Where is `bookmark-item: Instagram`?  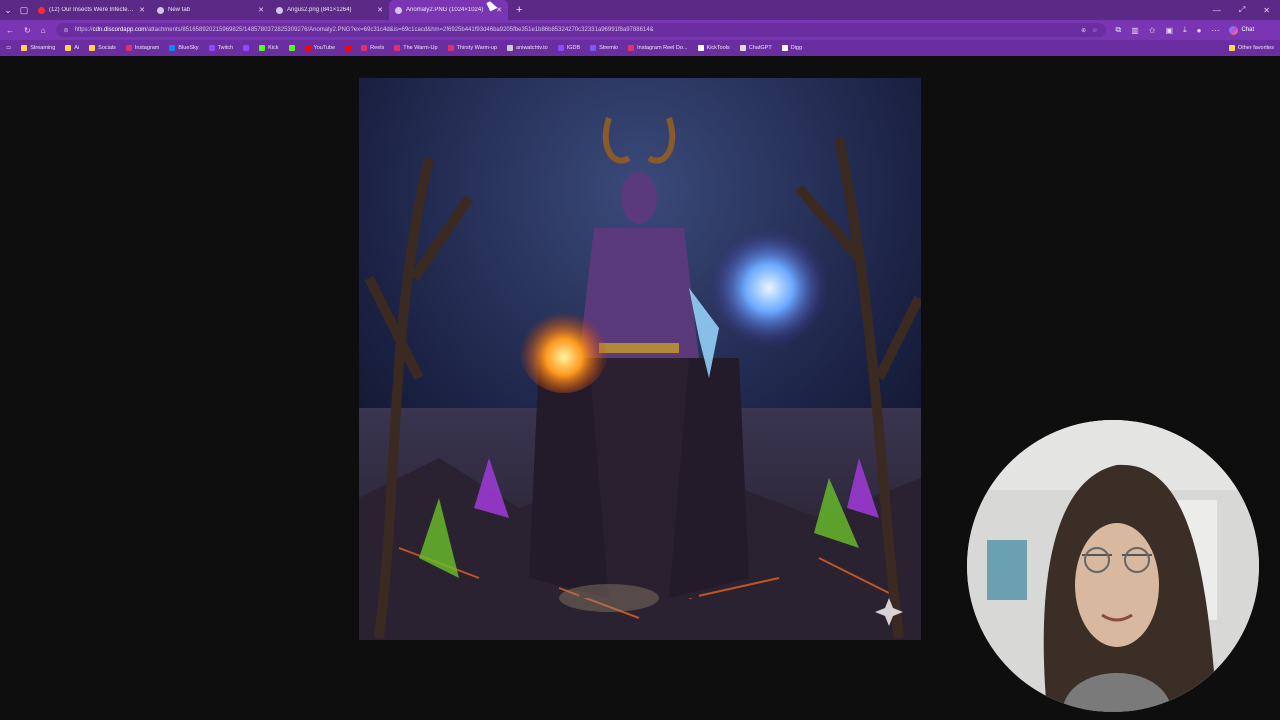 bookmark-item: Instagram is located at coordinates (142, 48).